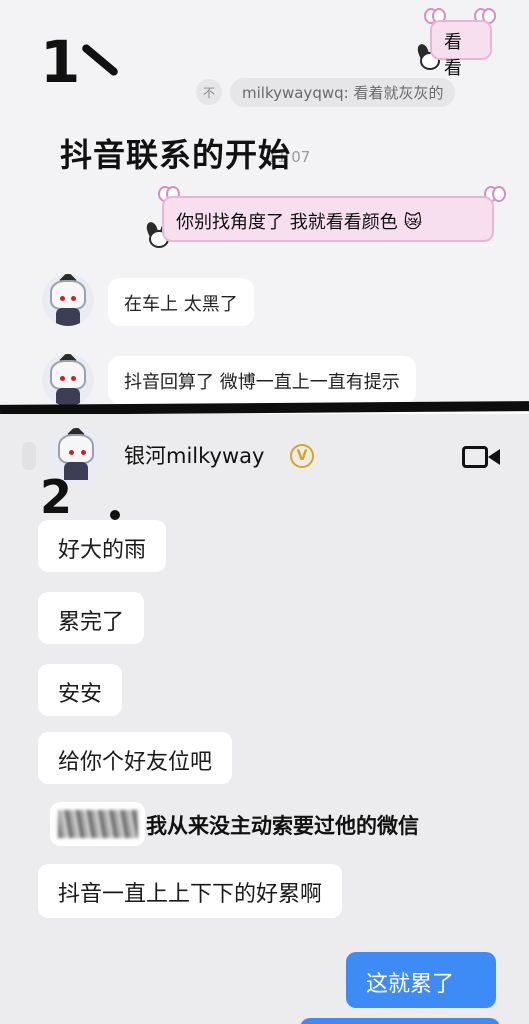  I want to click on received-message-bubble: 抖音一直上上下下的好累啊, so click(190, 891).